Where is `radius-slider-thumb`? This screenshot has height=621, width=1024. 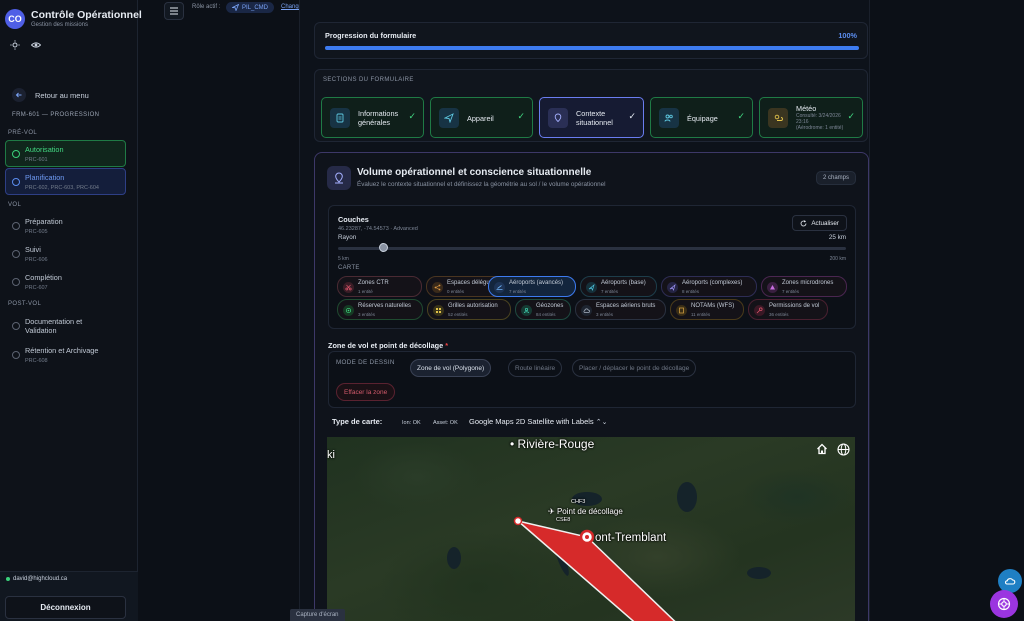 radius-slider-thumb is located at coordinates (384, 247).